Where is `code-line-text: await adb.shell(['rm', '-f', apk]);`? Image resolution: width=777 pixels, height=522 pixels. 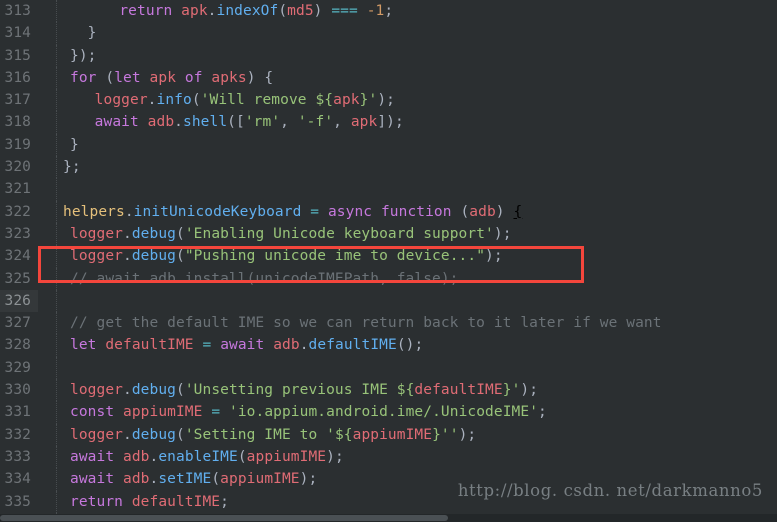 code-line-text: await adb.shell(['rm', '-f', apk]); is located at coordinates (230, 122).